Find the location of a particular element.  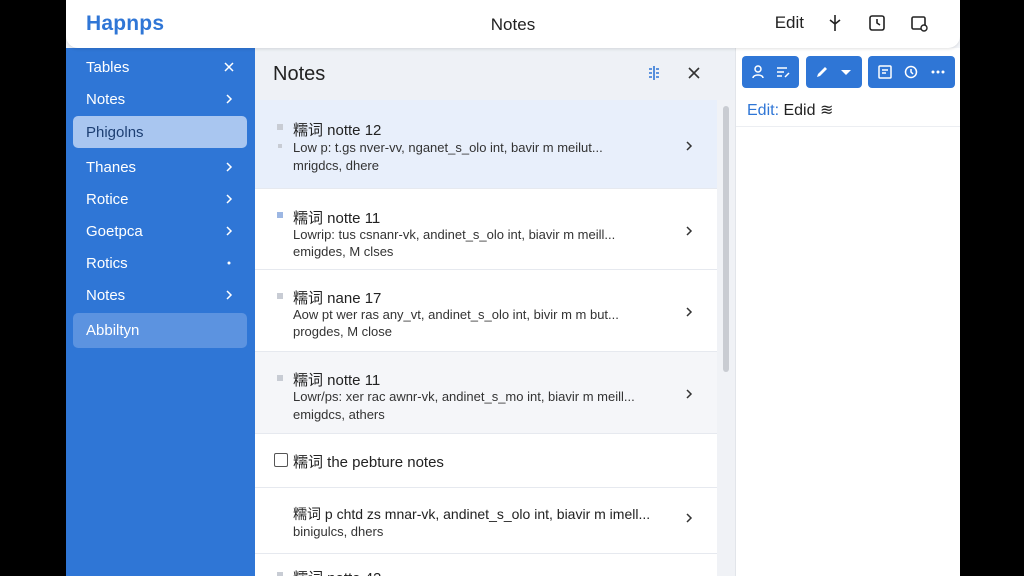

note-title: 糯词 notte 12 is located at coordinates (337, 130).